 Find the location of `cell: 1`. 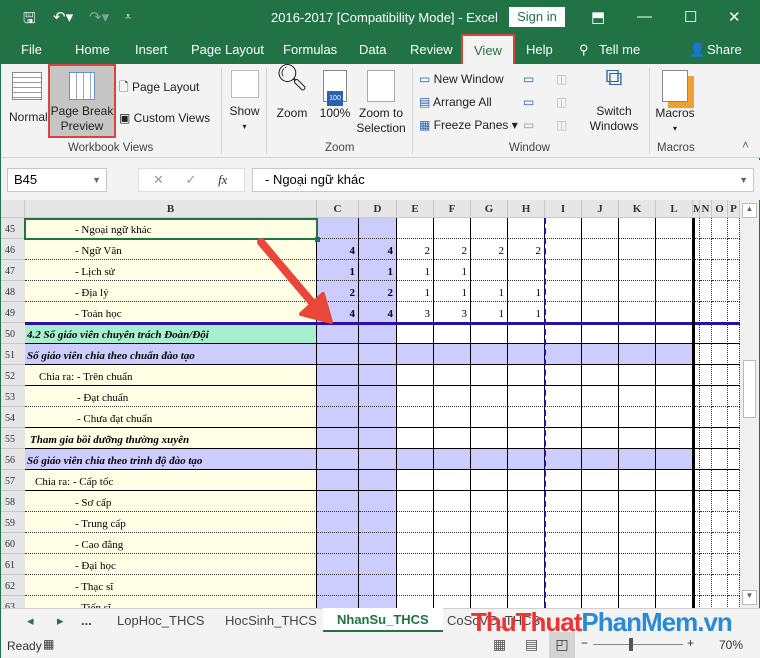

cell: 1 is located at coordinates (338, 270).